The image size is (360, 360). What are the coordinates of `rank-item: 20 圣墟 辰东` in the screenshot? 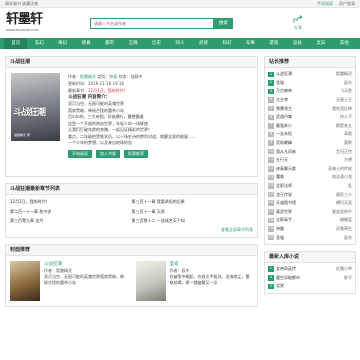 It's located at (310, 237).